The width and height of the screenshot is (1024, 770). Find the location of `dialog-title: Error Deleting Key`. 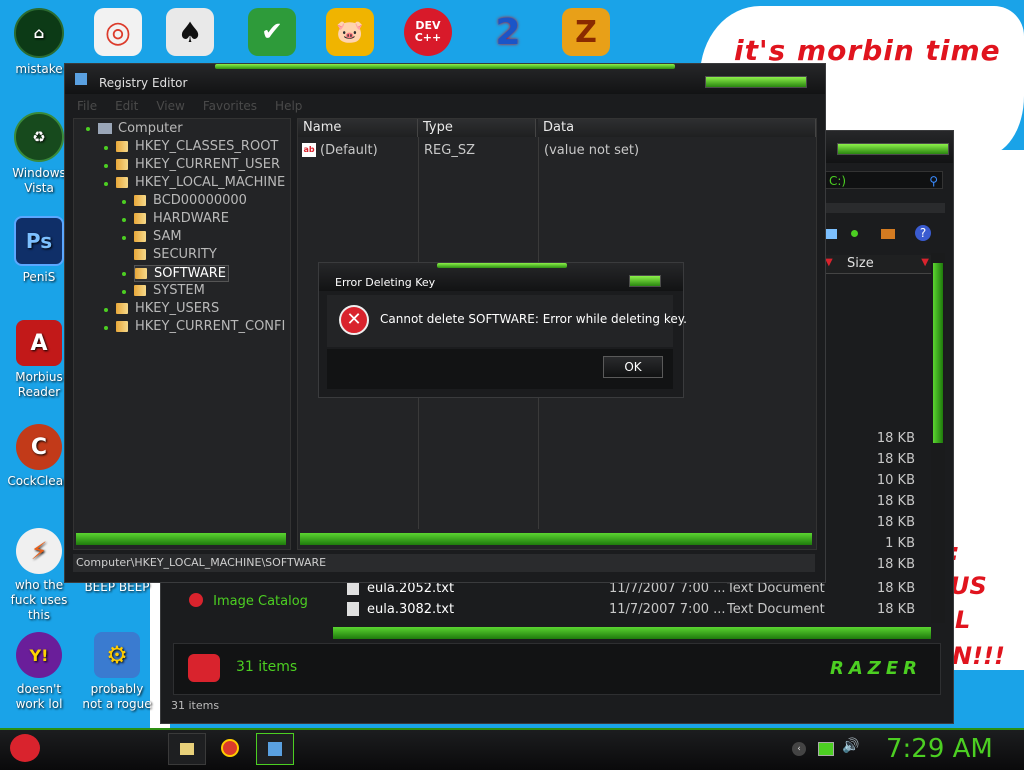

dialog-title: Error Deleting Key is located at coordinates (385, 282).